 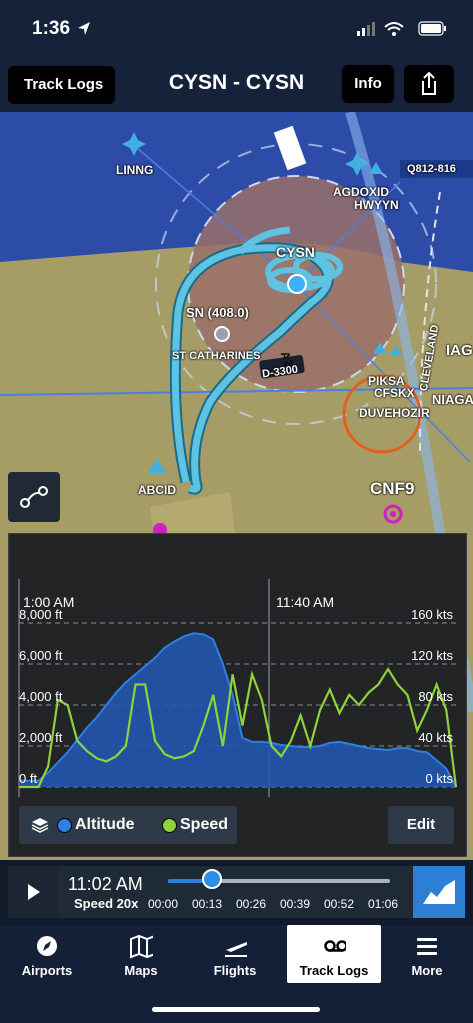 I want to click on label-sn-freq: SN (408.0), so click(x=217, y=312).